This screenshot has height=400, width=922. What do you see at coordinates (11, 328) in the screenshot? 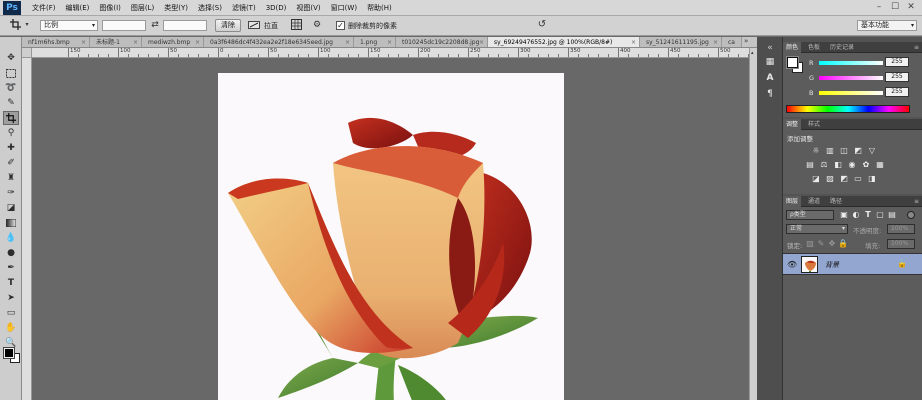
I see `hand-tool-icon: ✋` at bounding box center [11, 328].